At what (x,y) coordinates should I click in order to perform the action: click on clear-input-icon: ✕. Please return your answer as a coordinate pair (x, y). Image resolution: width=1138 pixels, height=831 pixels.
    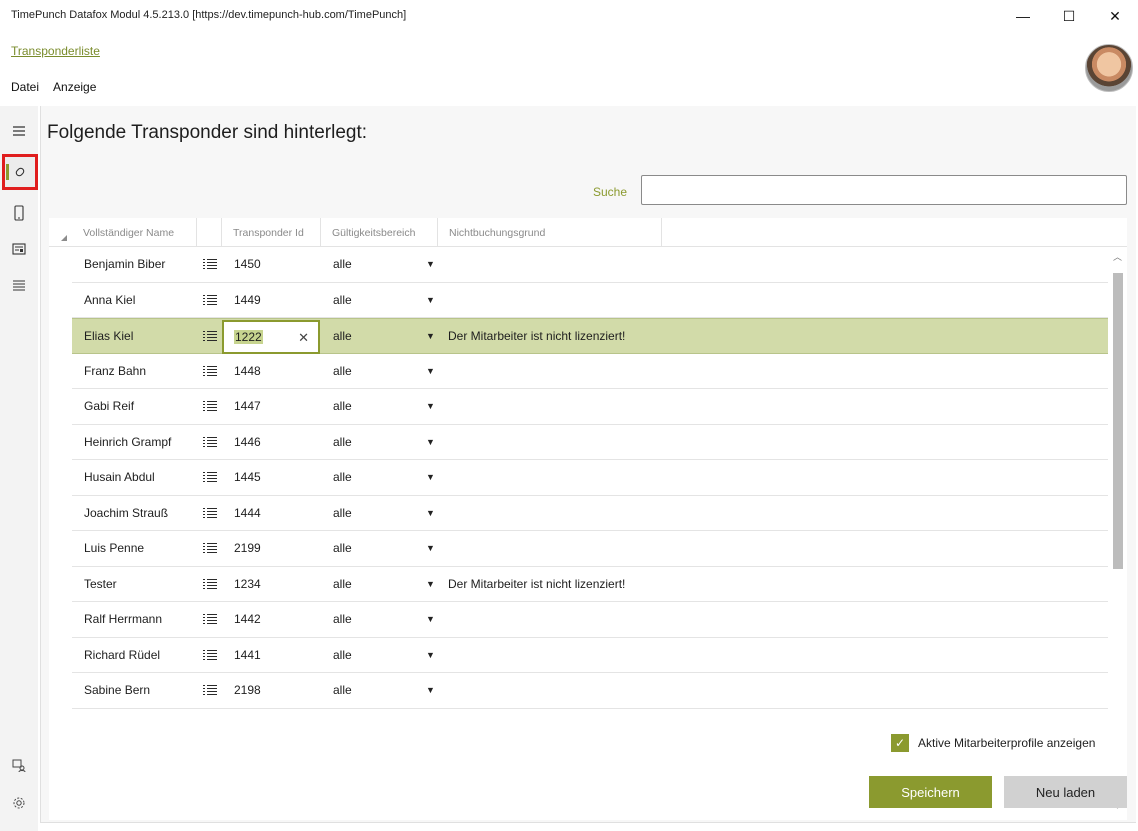
    Looking at the image, I should click on (303, 338).